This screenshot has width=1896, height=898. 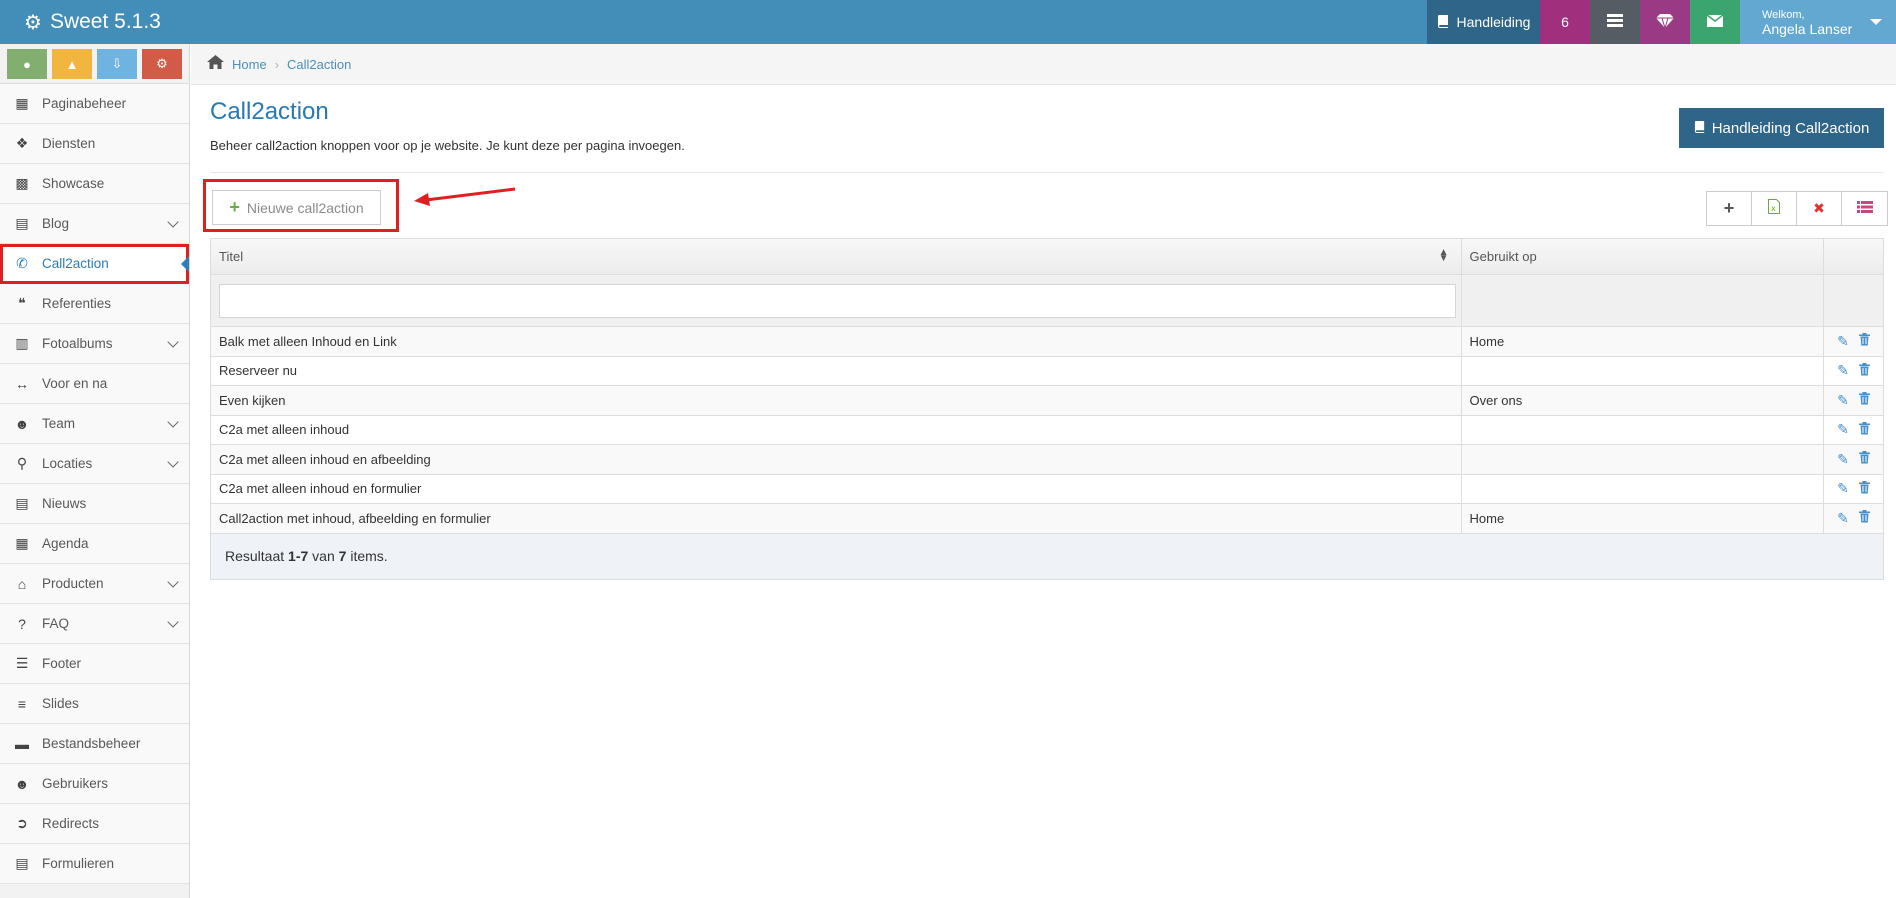 What do you see at coordinates (94, 144) in the screenshot?
I see `sidebar-item-diensten: ❖ Diensten` at bounding box center [94, 144].